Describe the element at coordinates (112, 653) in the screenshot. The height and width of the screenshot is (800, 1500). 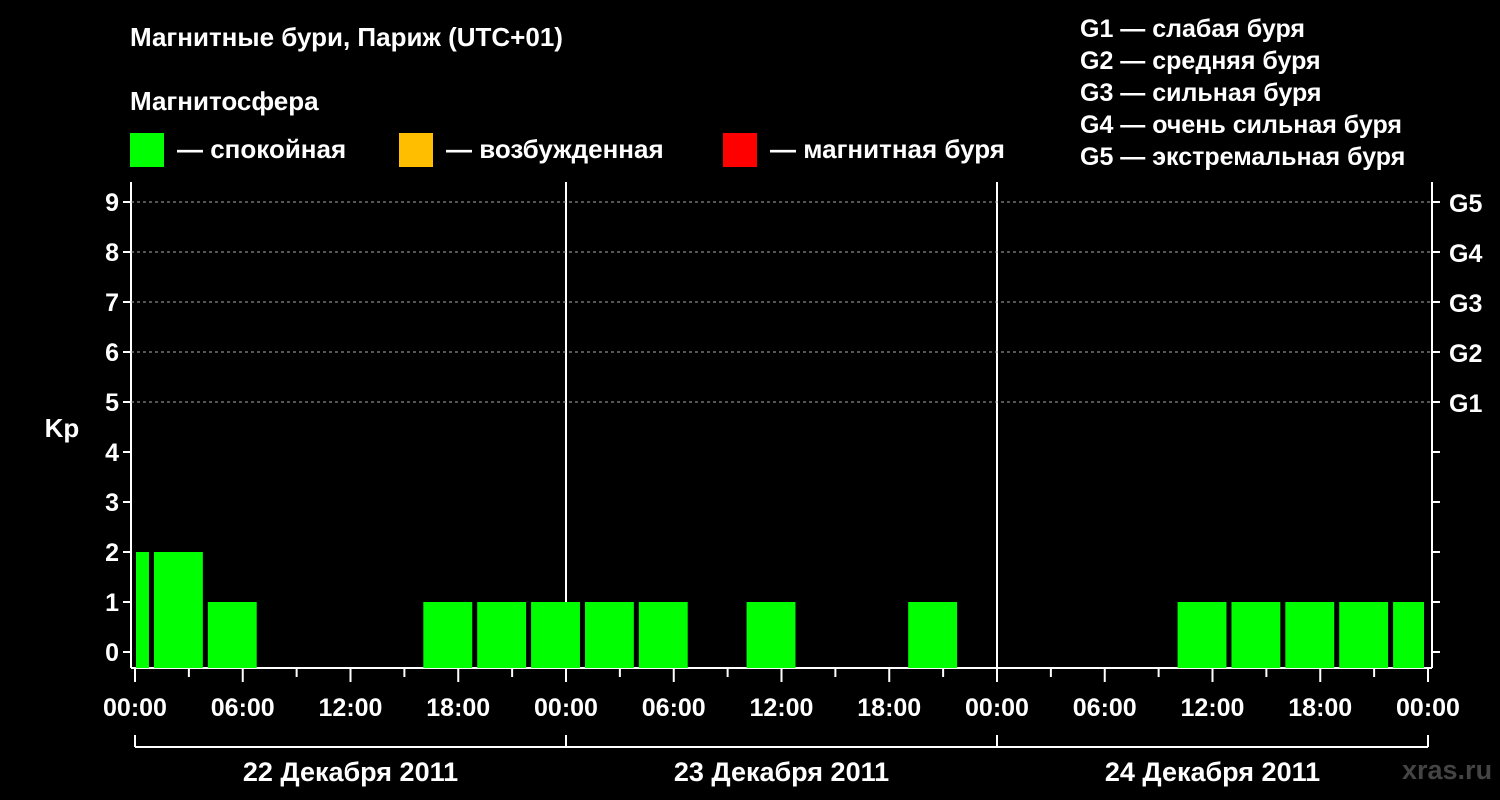
I see `y-tick-label: 0` at that location.